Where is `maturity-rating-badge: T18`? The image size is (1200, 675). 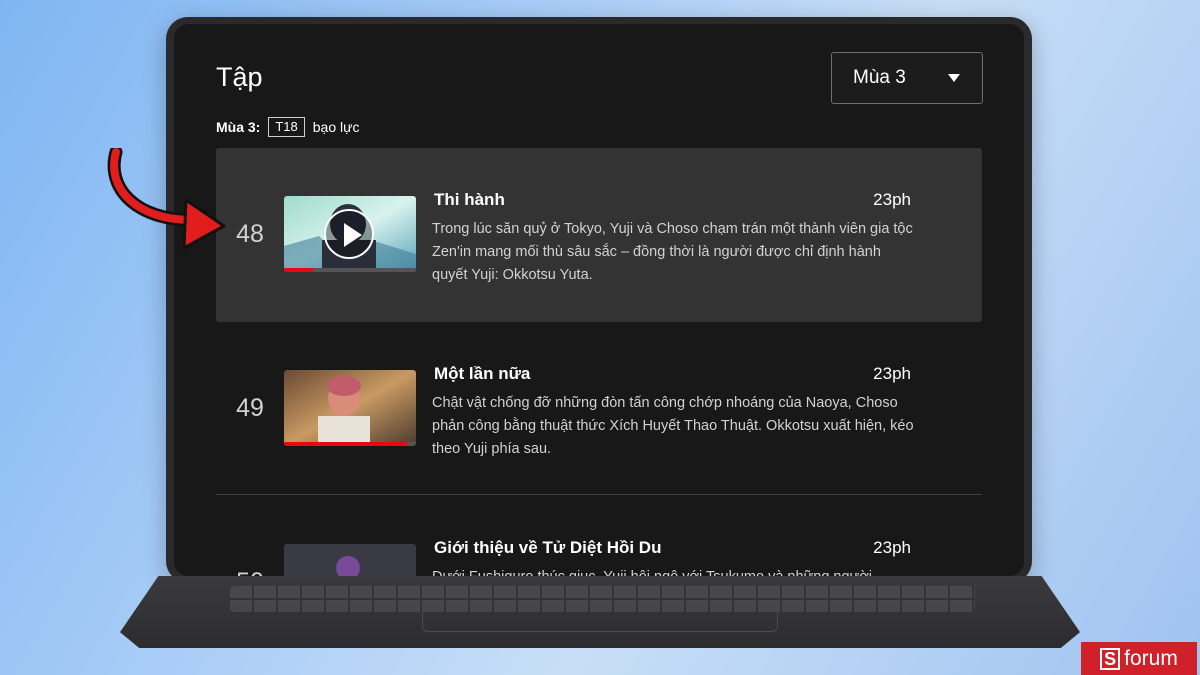 maturity-rating-badge: T18 is located at coordinates (286, 127).